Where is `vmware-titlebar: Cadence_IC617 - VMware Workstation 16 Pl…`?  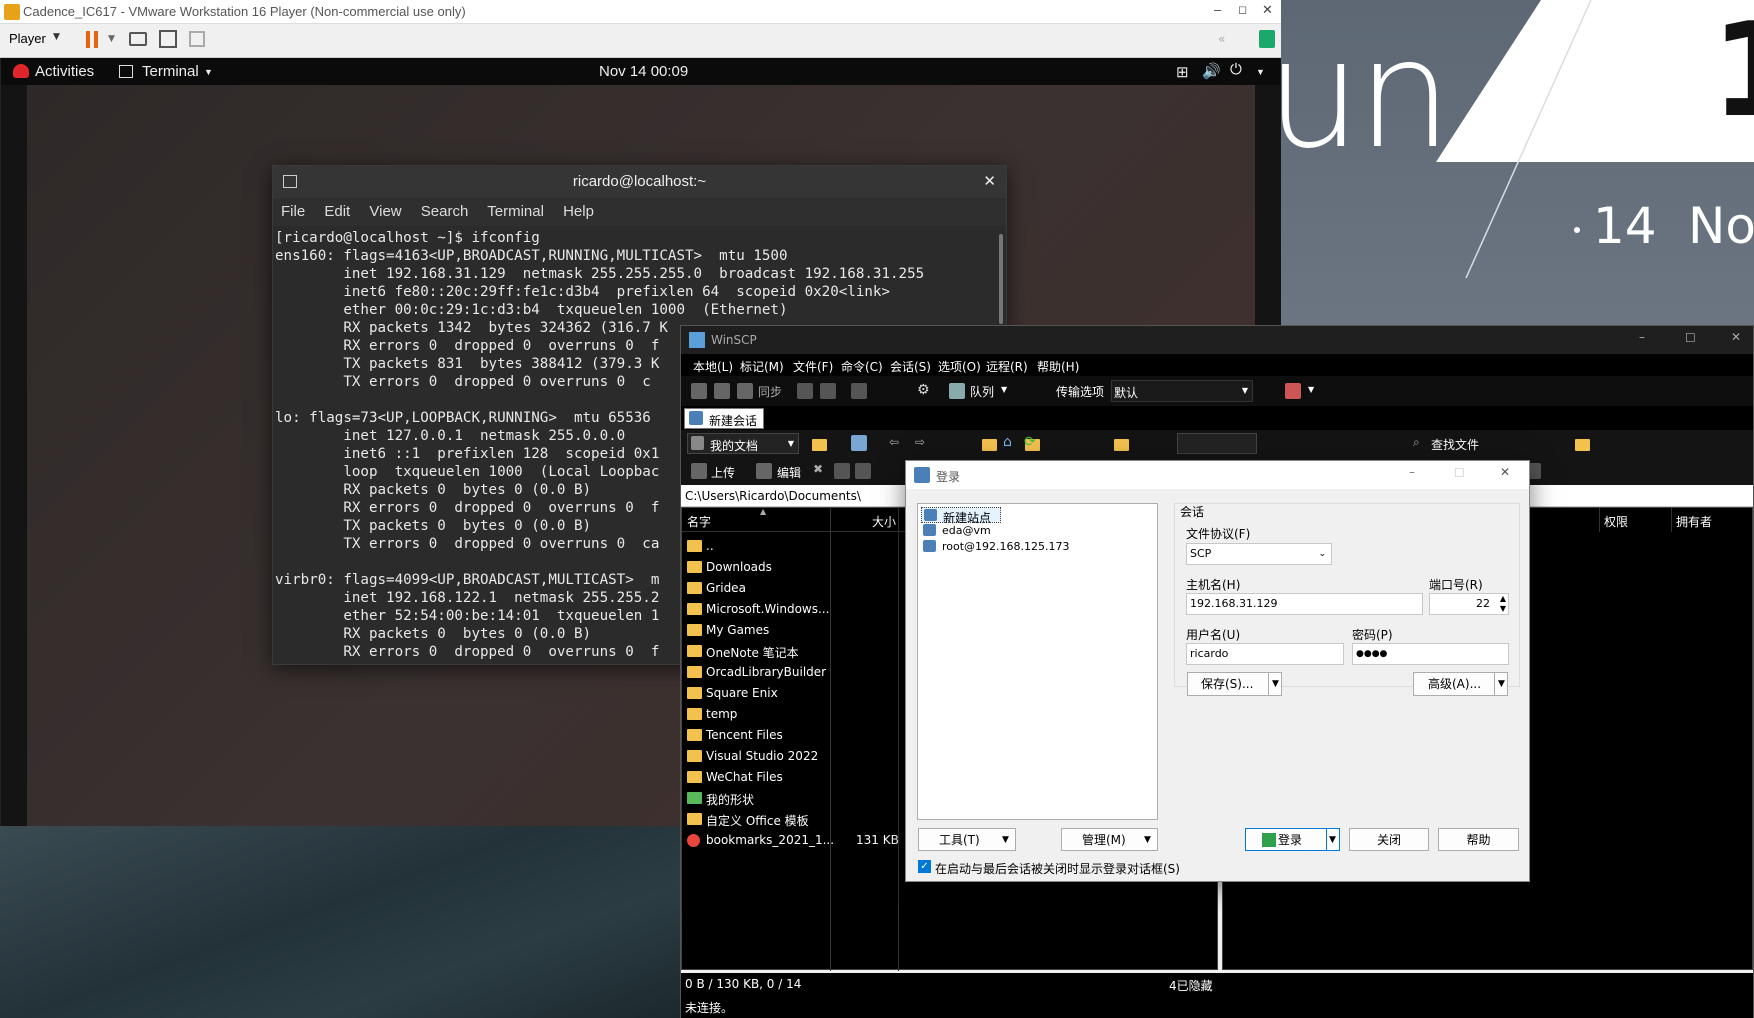 vmware-titlebar: Cadence_IC617 - VMware Workstation 16 Pl… is located at coordinates (640, 12).